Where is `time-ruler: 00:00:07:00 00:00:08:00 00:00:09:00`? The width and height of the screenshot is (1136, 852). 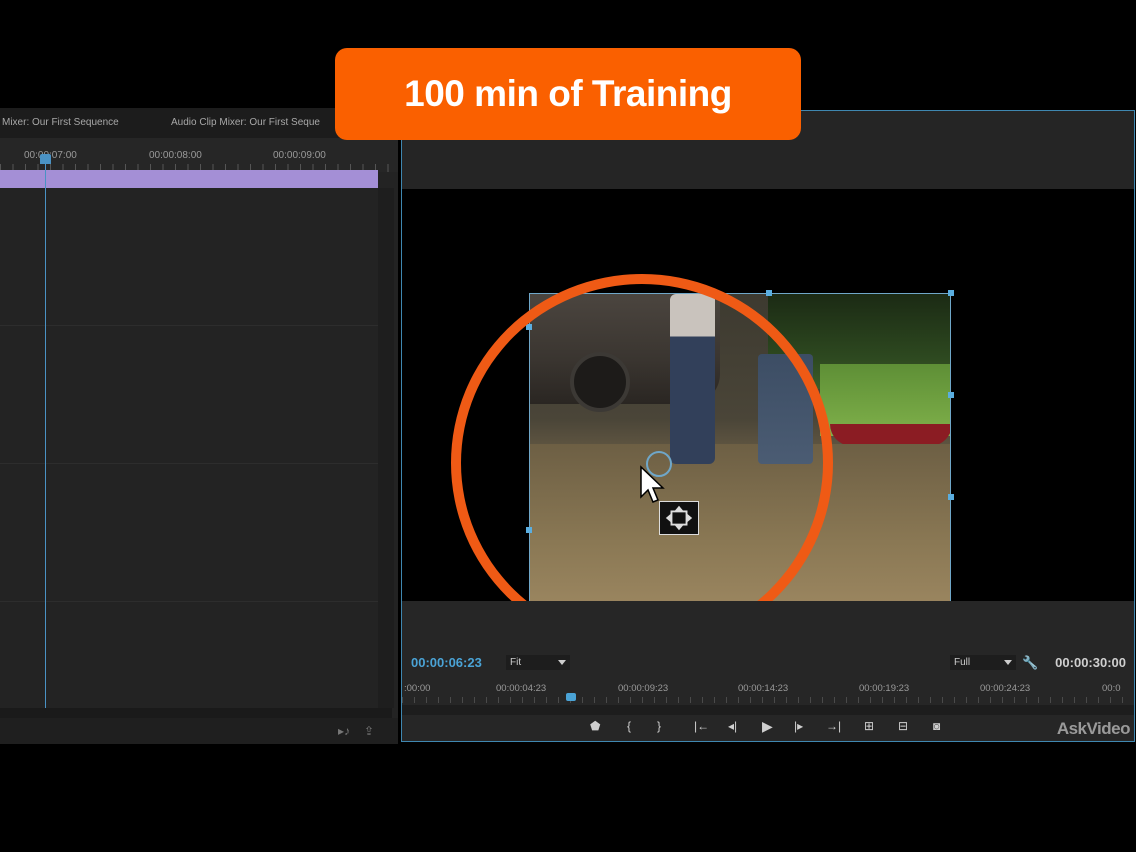 time-ruler: 00:00:07:00 00:00:08:00 00:00:09:00 is located at coordinates (199, 155).